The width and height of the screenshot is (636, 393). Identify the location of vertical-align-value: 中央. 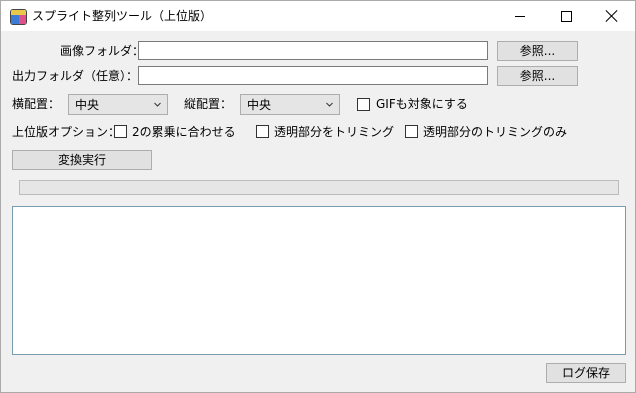
(259, 105).